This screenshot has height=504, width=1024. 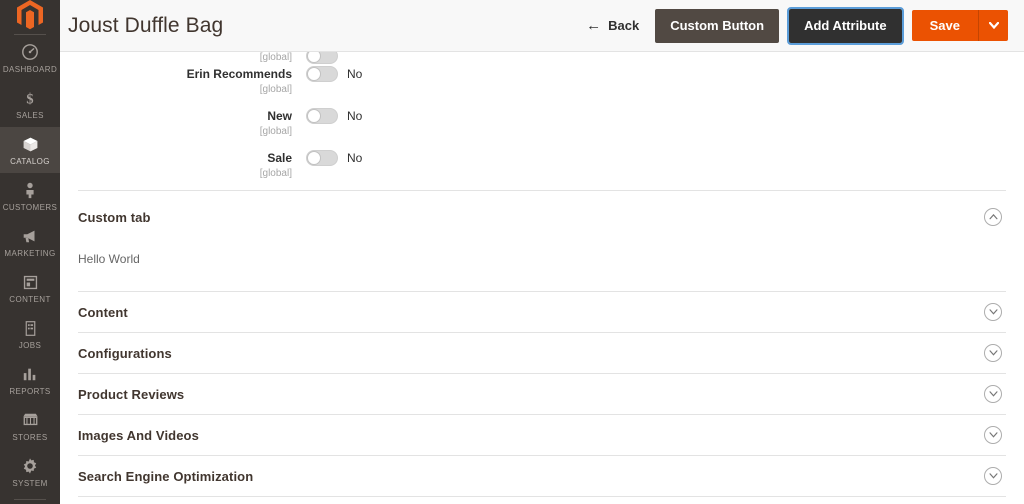 I want to click on sidebar-item-system: System, so click(x=30, y=472).